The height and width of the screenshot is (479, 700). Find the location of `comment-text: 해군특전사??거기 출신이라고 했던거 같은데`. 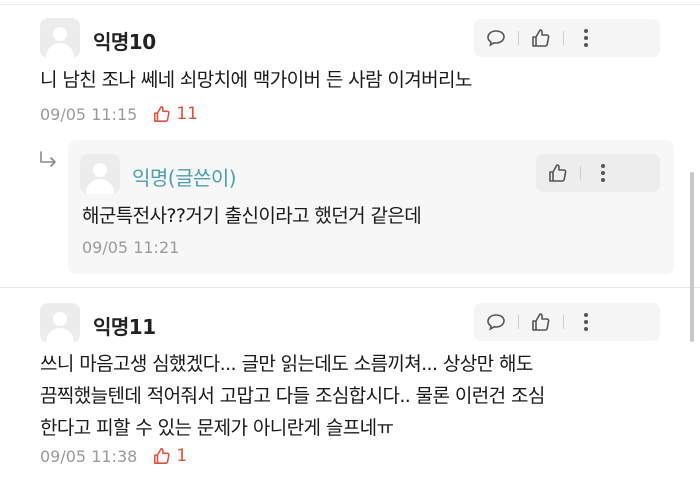

comment-text: 해군특전사??거기 출신이라고 했던거 같은데 is located at coordinates (252, 216).